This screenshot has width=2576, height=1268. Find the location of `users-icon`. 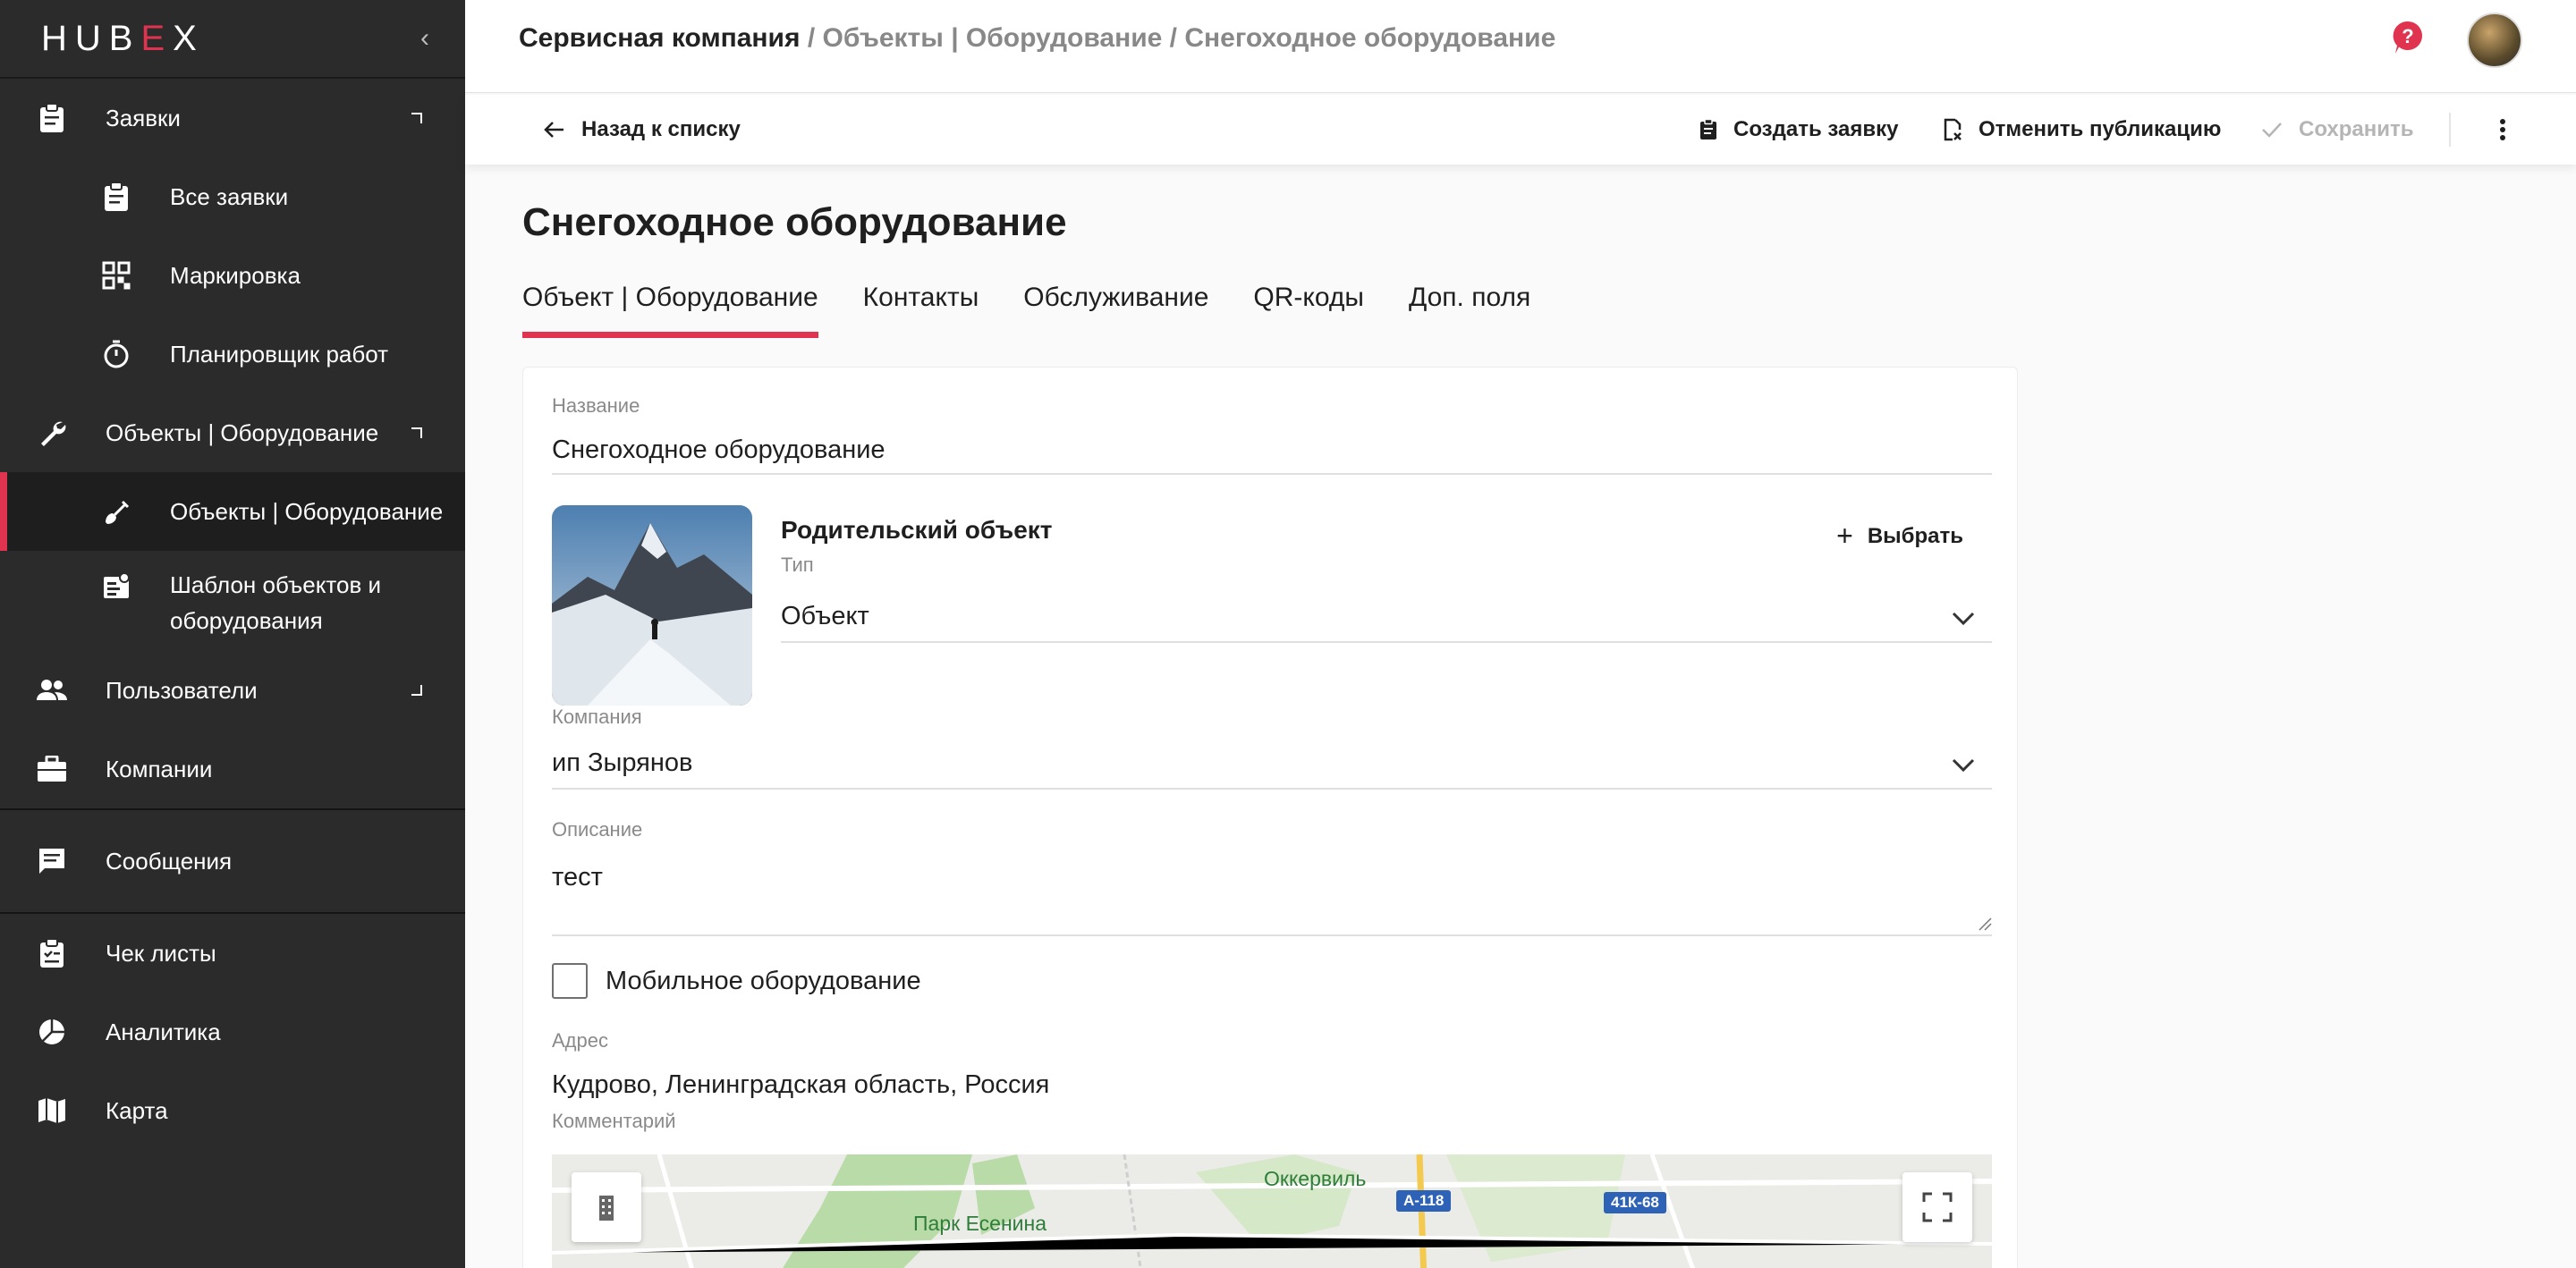

users-icon is located at coordinates (52, 690).